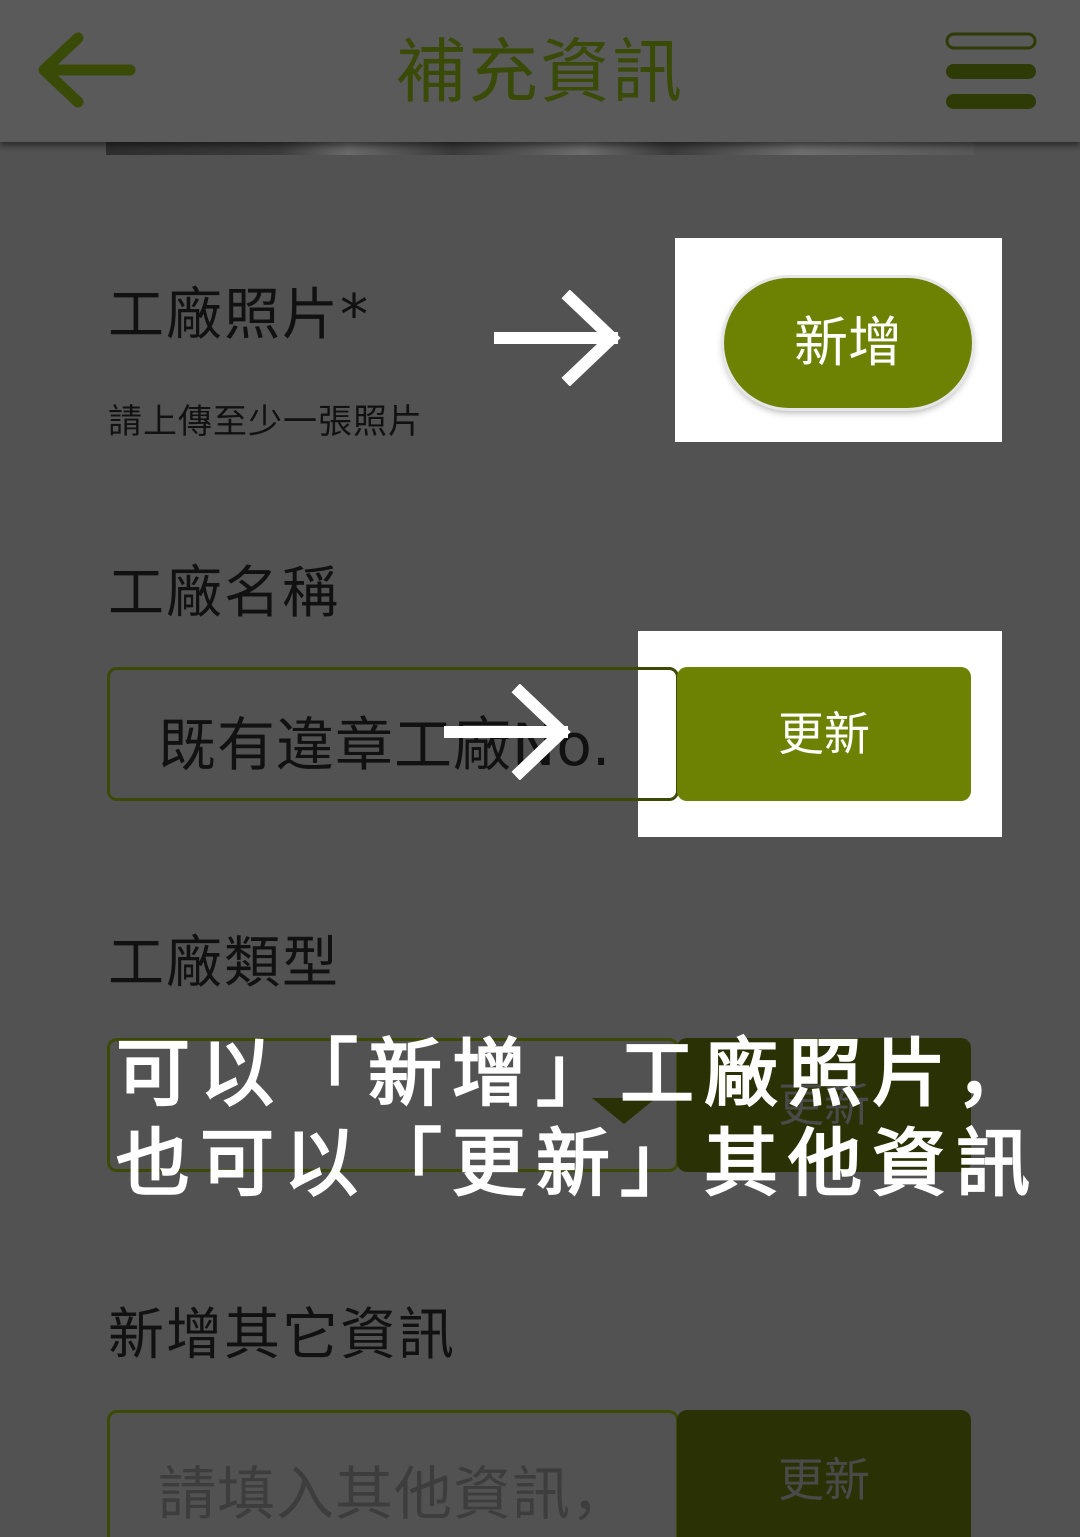  What do you see at coordinates (224, 963) in the screenshot?
I see `factory-type-label: 工廠類型` at bounding box center [224, 963].